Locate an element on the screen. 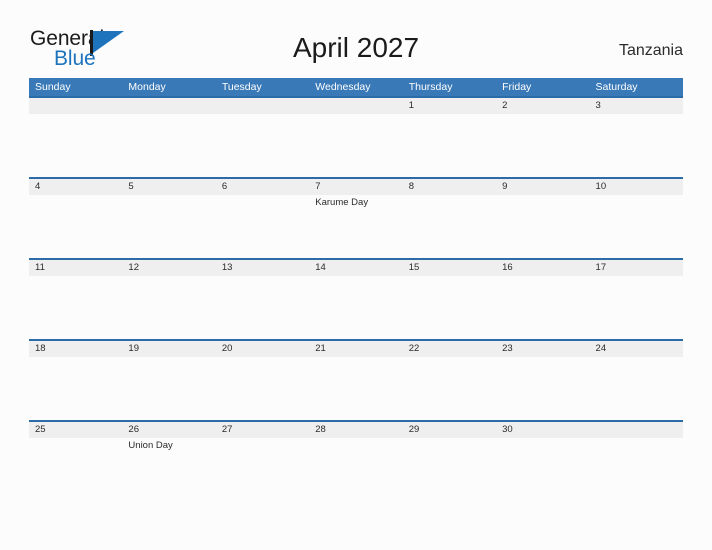 This screenshot has height=550, width=712. day-number: 22 is located at coordinates (414, 348).